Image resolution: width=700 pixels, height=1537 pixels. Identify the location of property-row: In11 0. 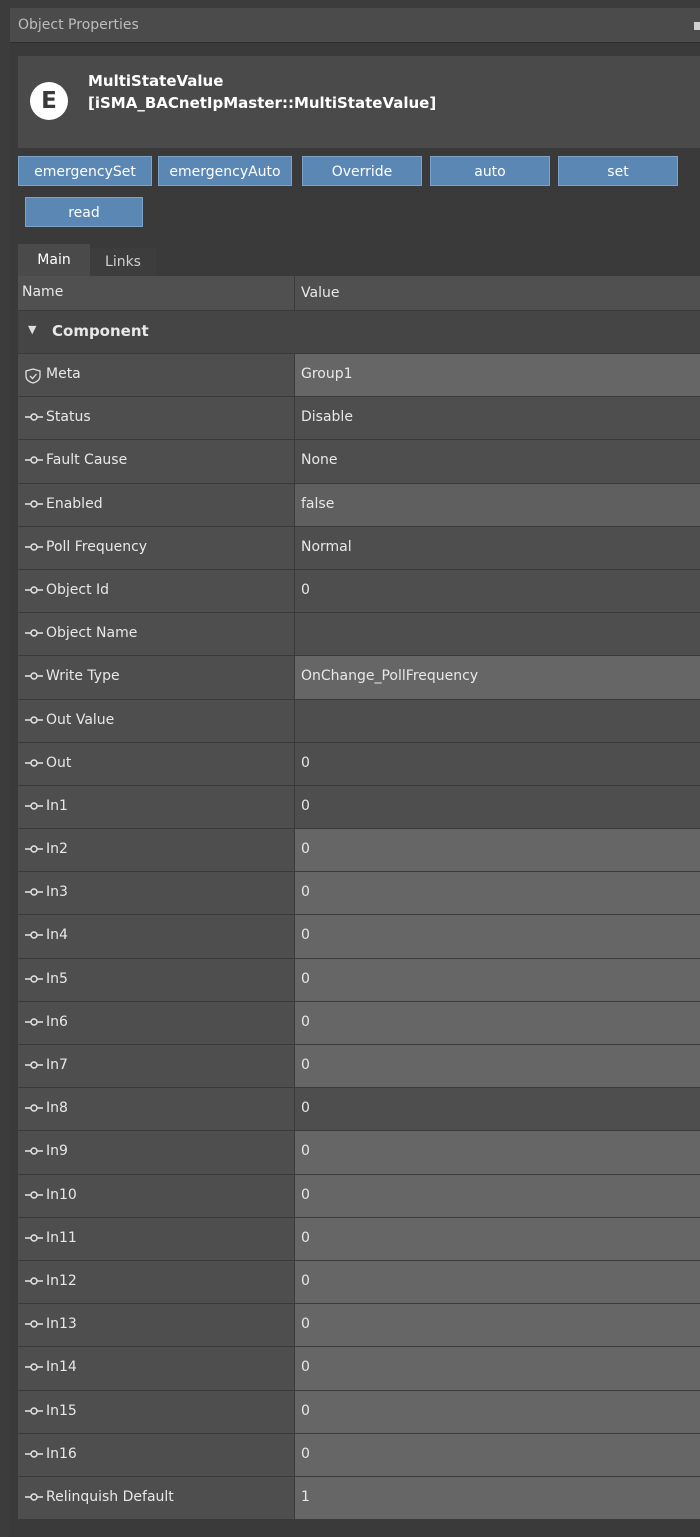
(359, 1239).